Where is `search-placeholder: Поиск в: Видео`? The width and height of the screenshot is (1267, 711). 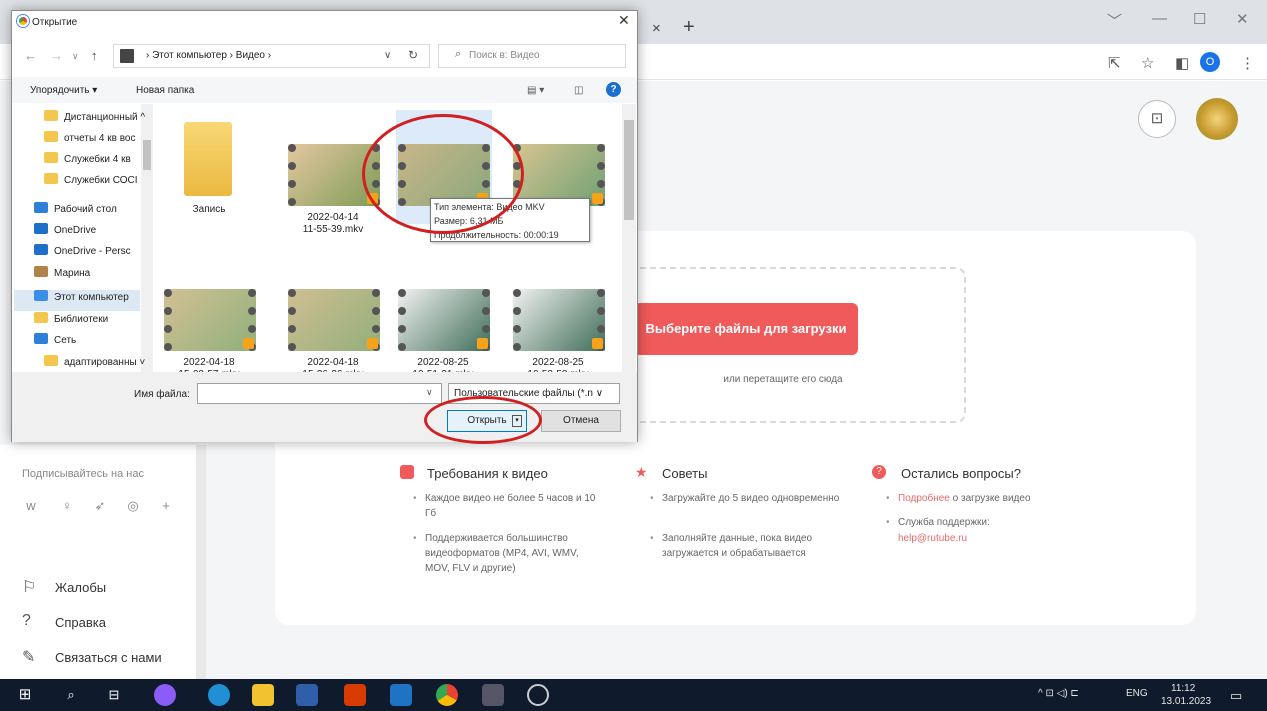 search-placeholder: Поиск в: Видео is located at coordinates (504, 55).